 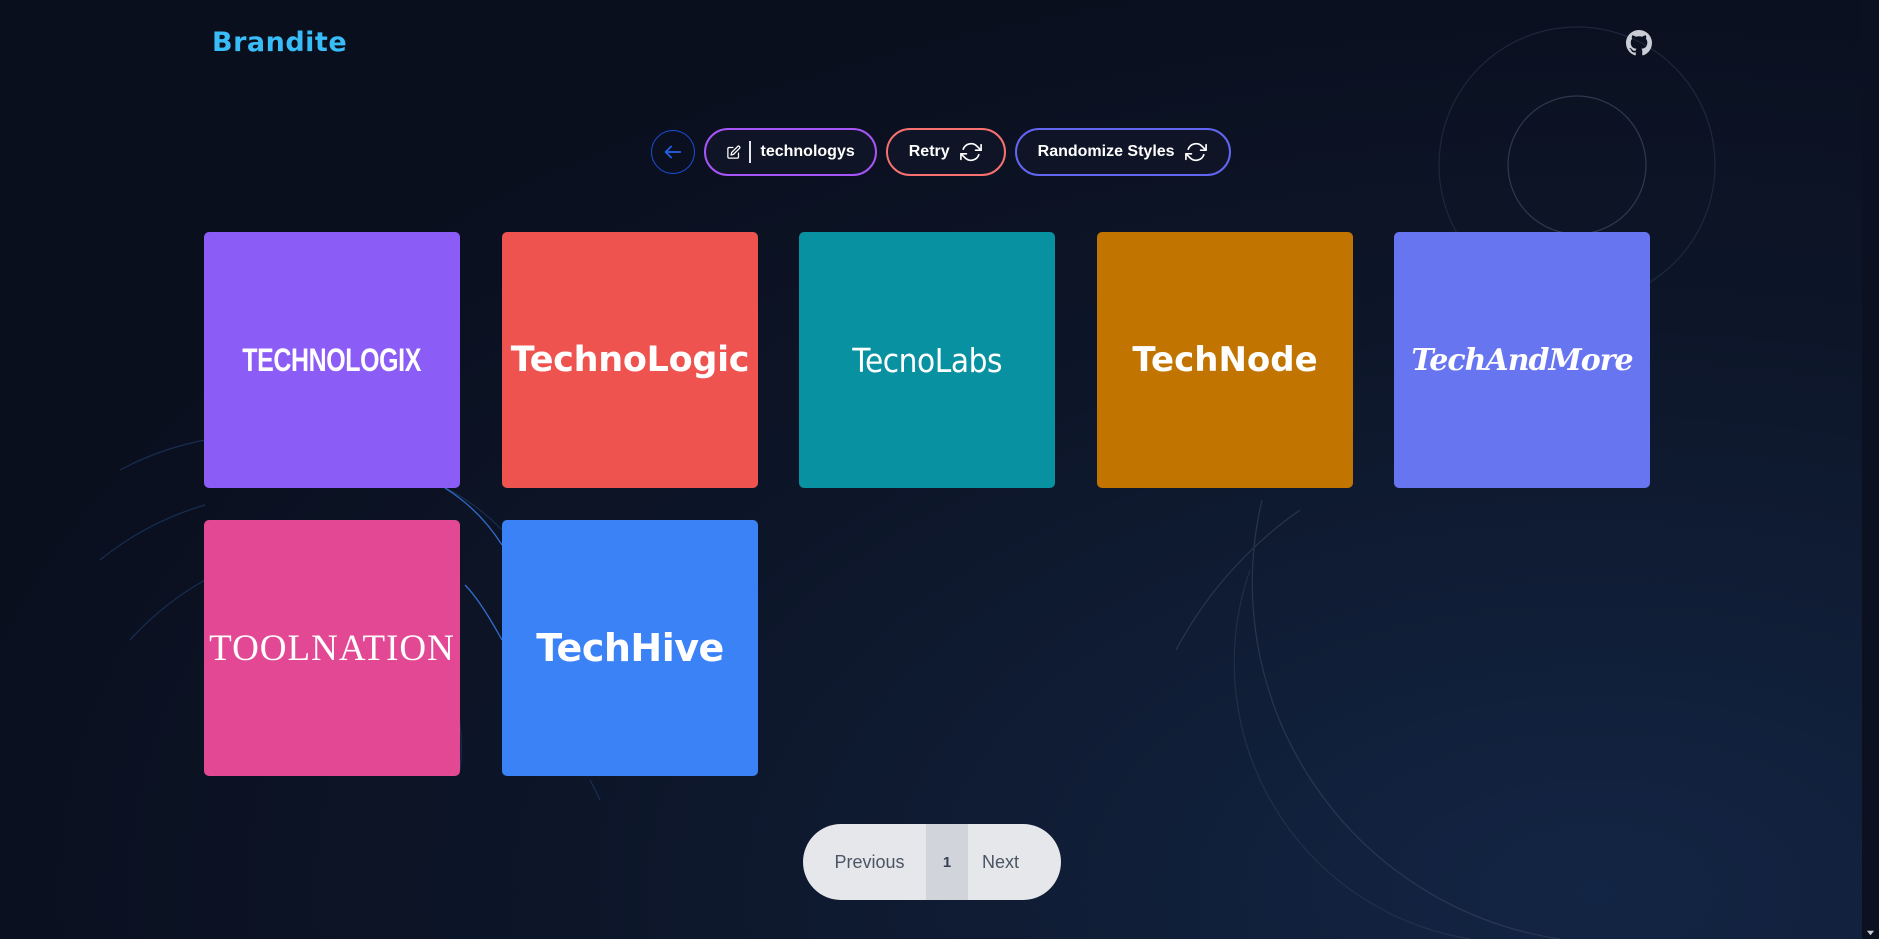 What do you see at coordinates (279, 42) in the screenshot?
I see `brand-logo: Brandite` at bounding box center [279, 42].